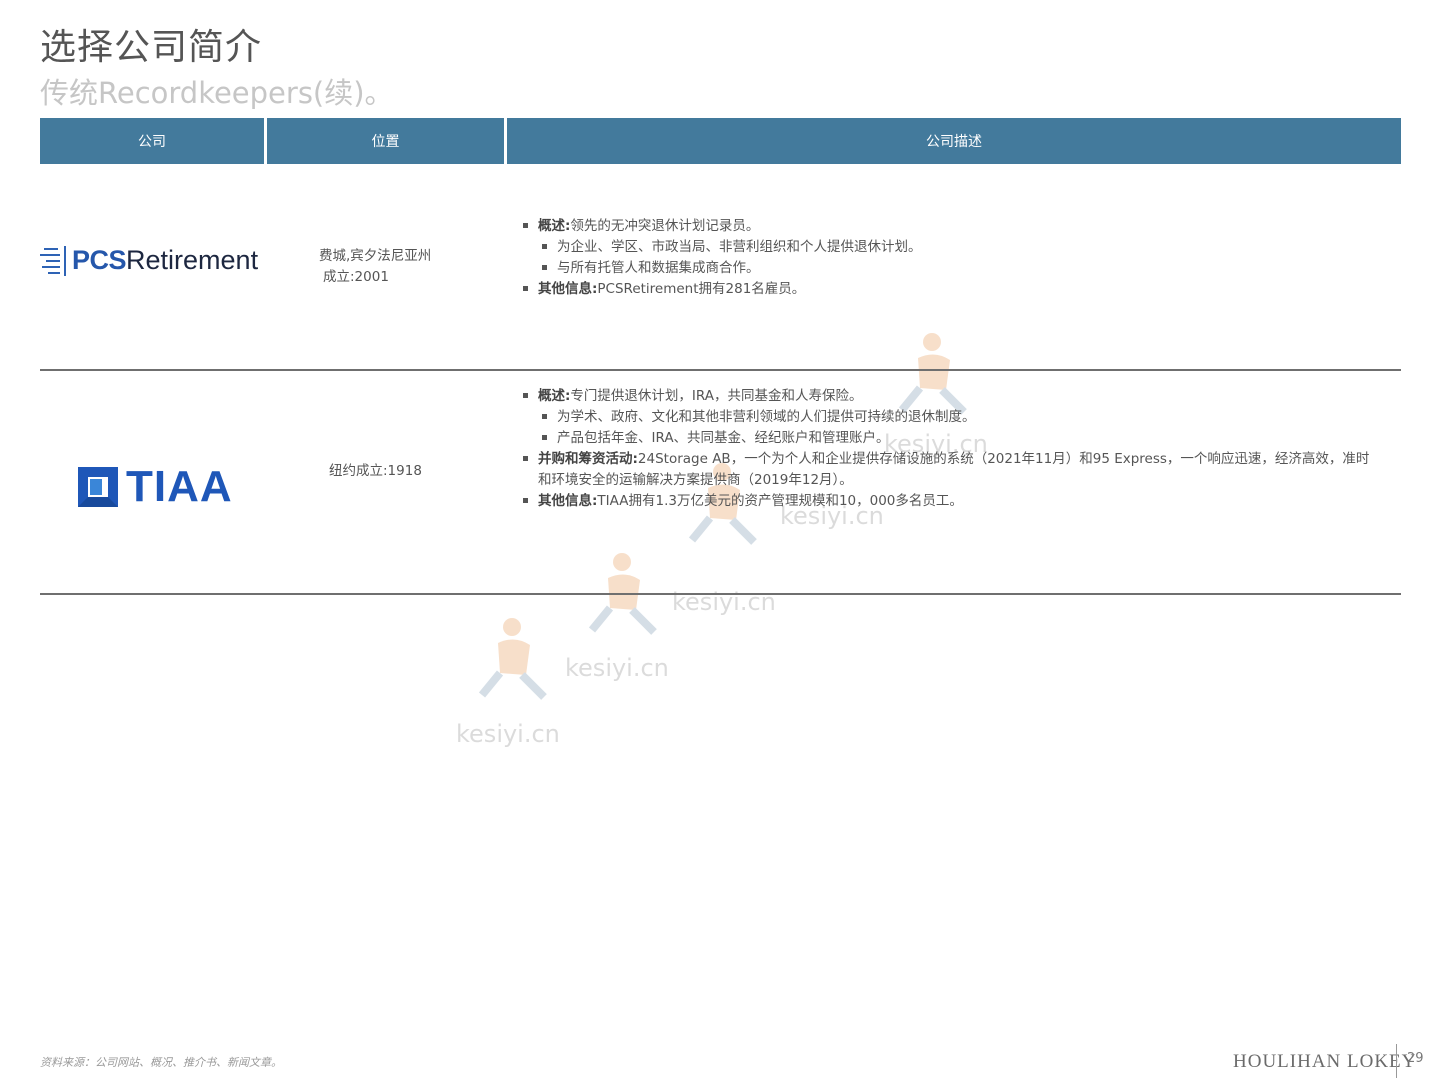 The image size is (1440, 1080). I want to click on location-cell: 费城,宾夕法尼亚州 成立:2001, so click(375, 267).